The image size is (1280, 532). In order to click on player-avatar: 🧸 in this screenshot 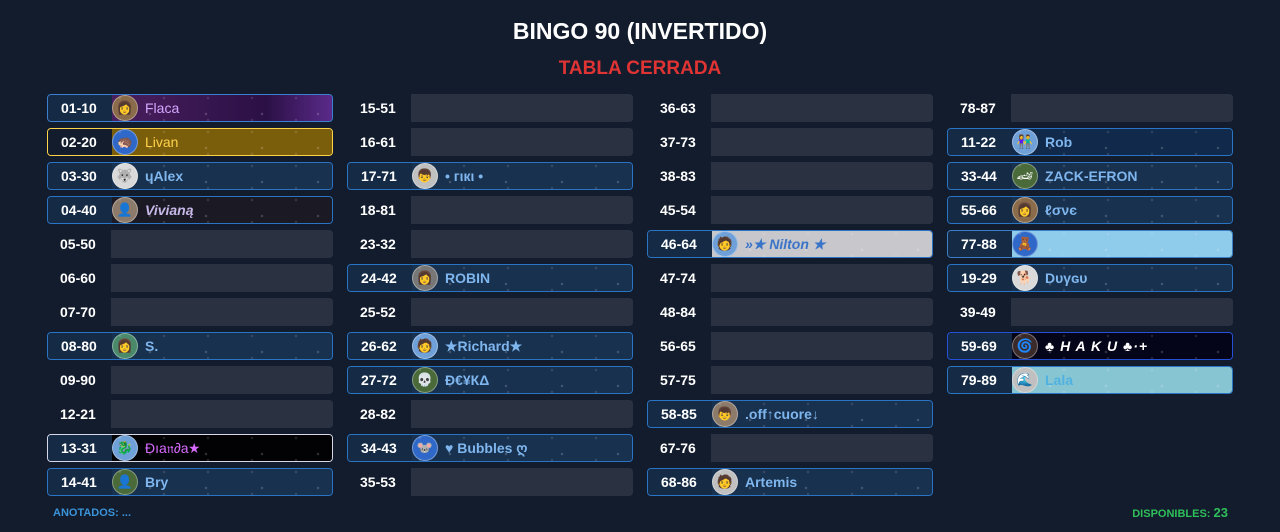, I will do `click(1025, 244)`.